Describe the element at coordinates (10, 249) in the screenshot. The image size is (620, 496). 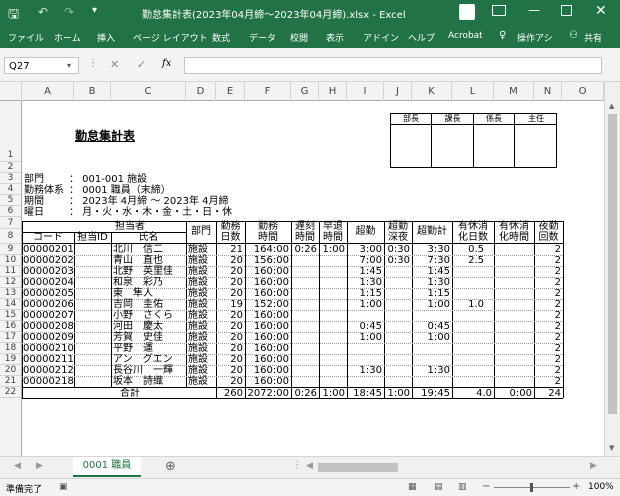
I see `row-header: 9` at that location.